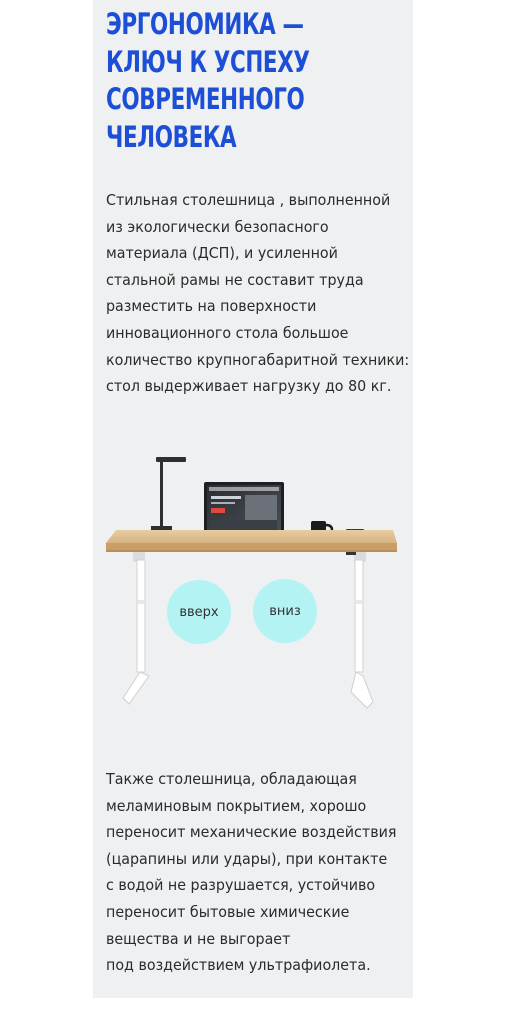 This screenshot has width=505, height=1034. I want to click on raise-desk-button: вверх, so click(199, 612).